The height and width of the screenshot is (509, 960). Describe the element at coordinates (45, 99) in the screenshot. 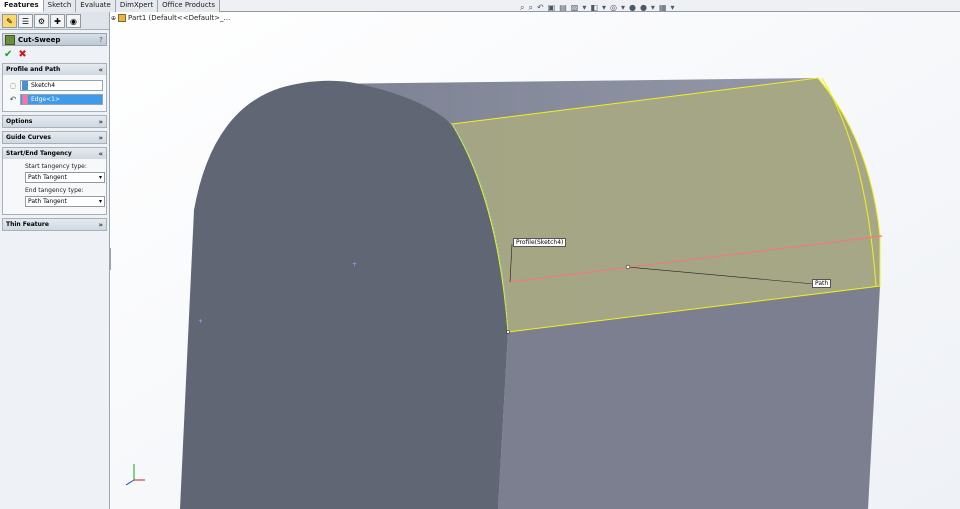

I see `path-value: Edge<1>` at that location.